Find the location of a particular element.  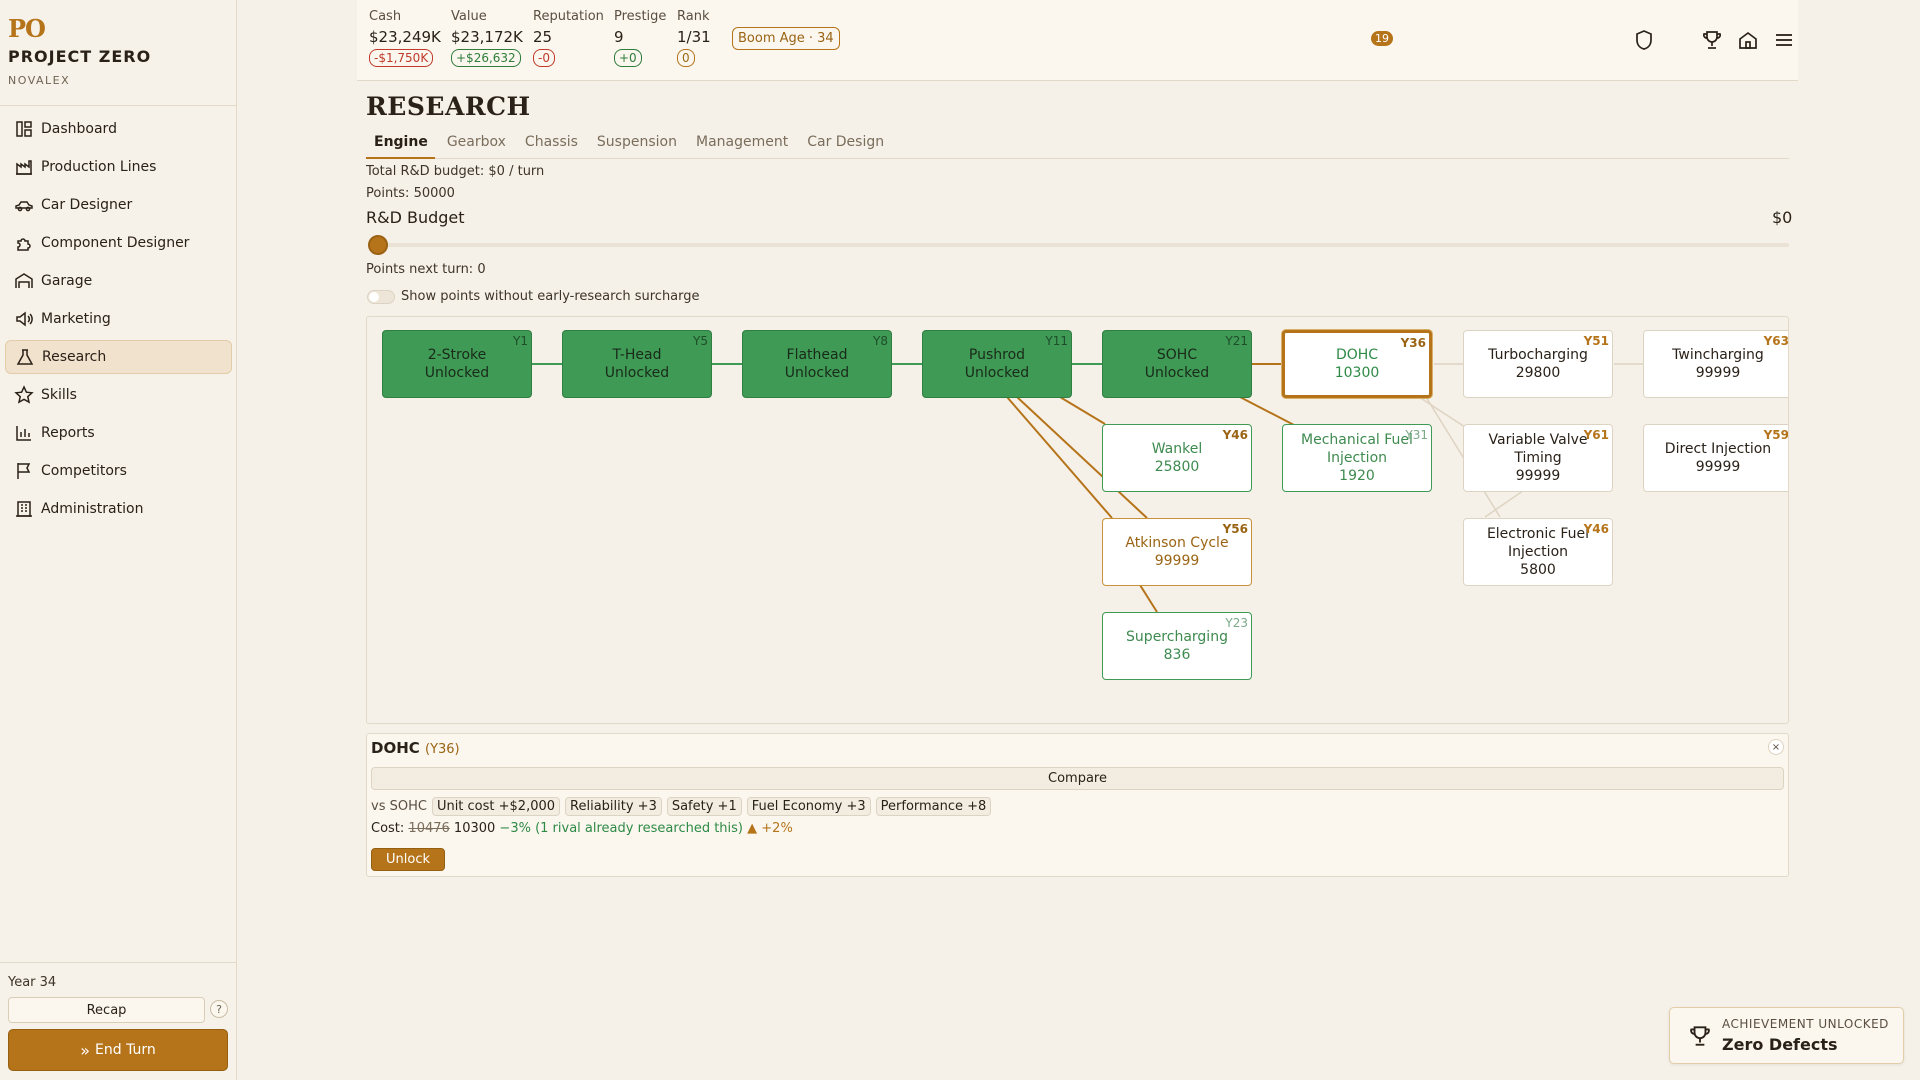

sidebar-item-car-designer: Car Designer is located at coordinates (118, 205).